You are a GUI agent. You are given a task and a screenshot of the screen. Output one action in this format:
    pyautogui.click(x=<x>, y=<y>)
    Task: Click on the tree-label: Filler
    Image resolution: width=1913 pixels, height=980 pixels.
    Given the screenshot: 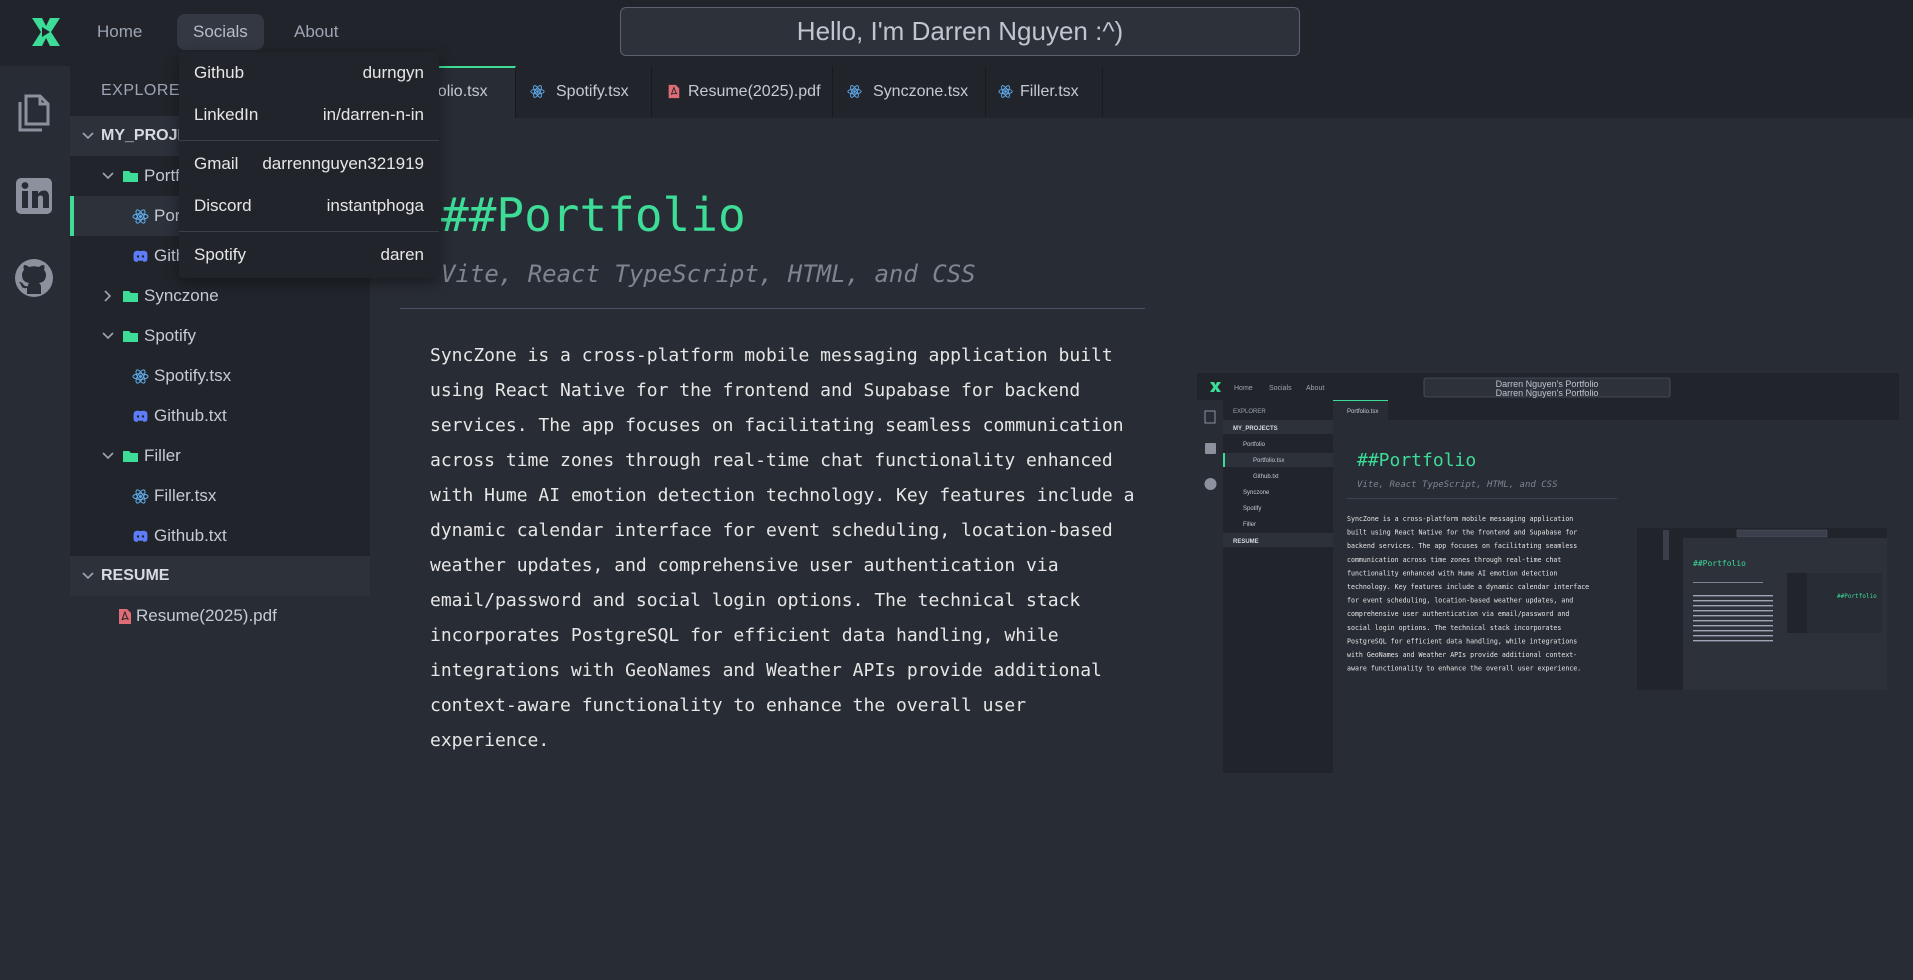 What is the action you would take?
    pyautogui.click(x=162, y=455)
    